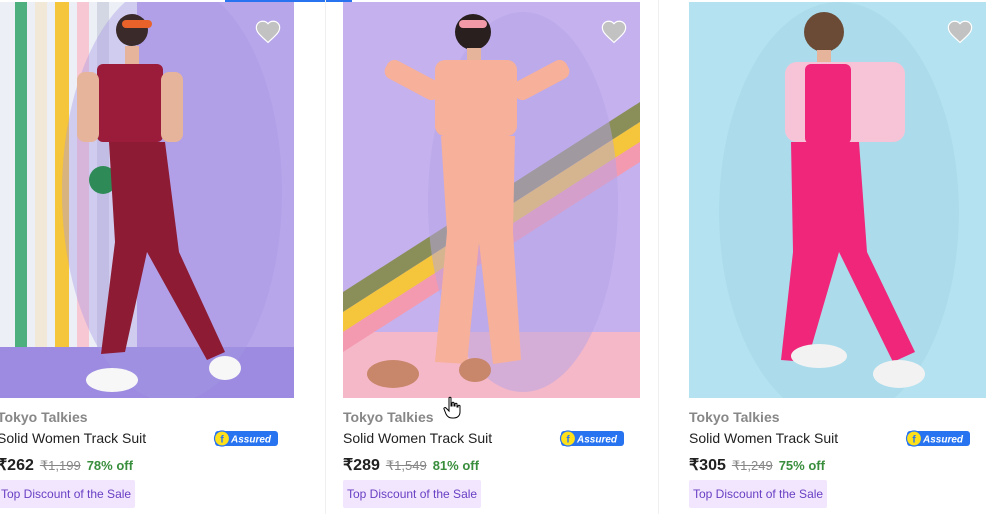 The image size is (1000, 514). Describe the element at coordinates (60, 465) in the screenshot. I see `original-price: ₹1,199` at that location.